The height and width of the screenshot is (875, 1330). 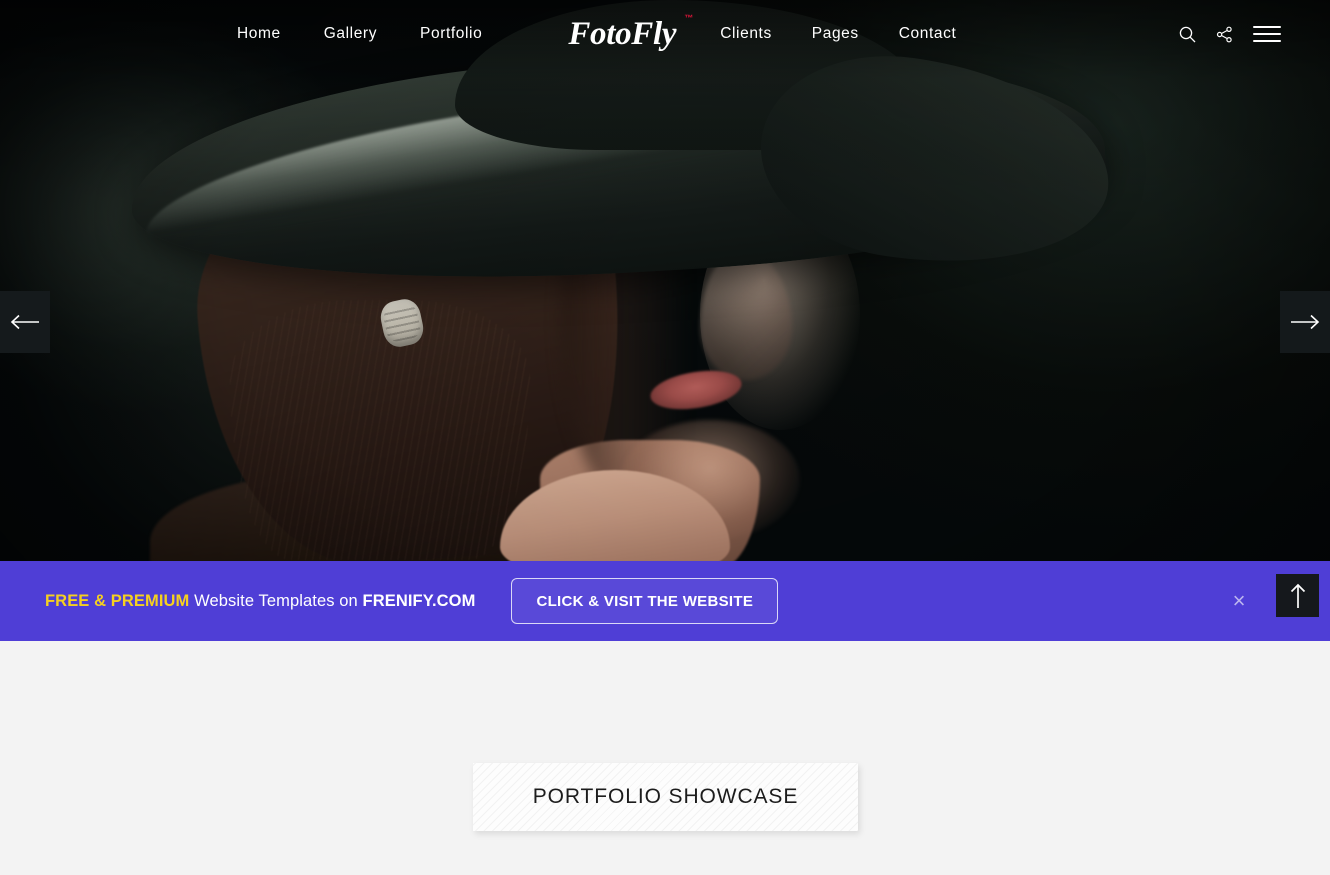 I want to click on promo-highlight-text: FREE & PREMIUM, so click(x=117, y=600).